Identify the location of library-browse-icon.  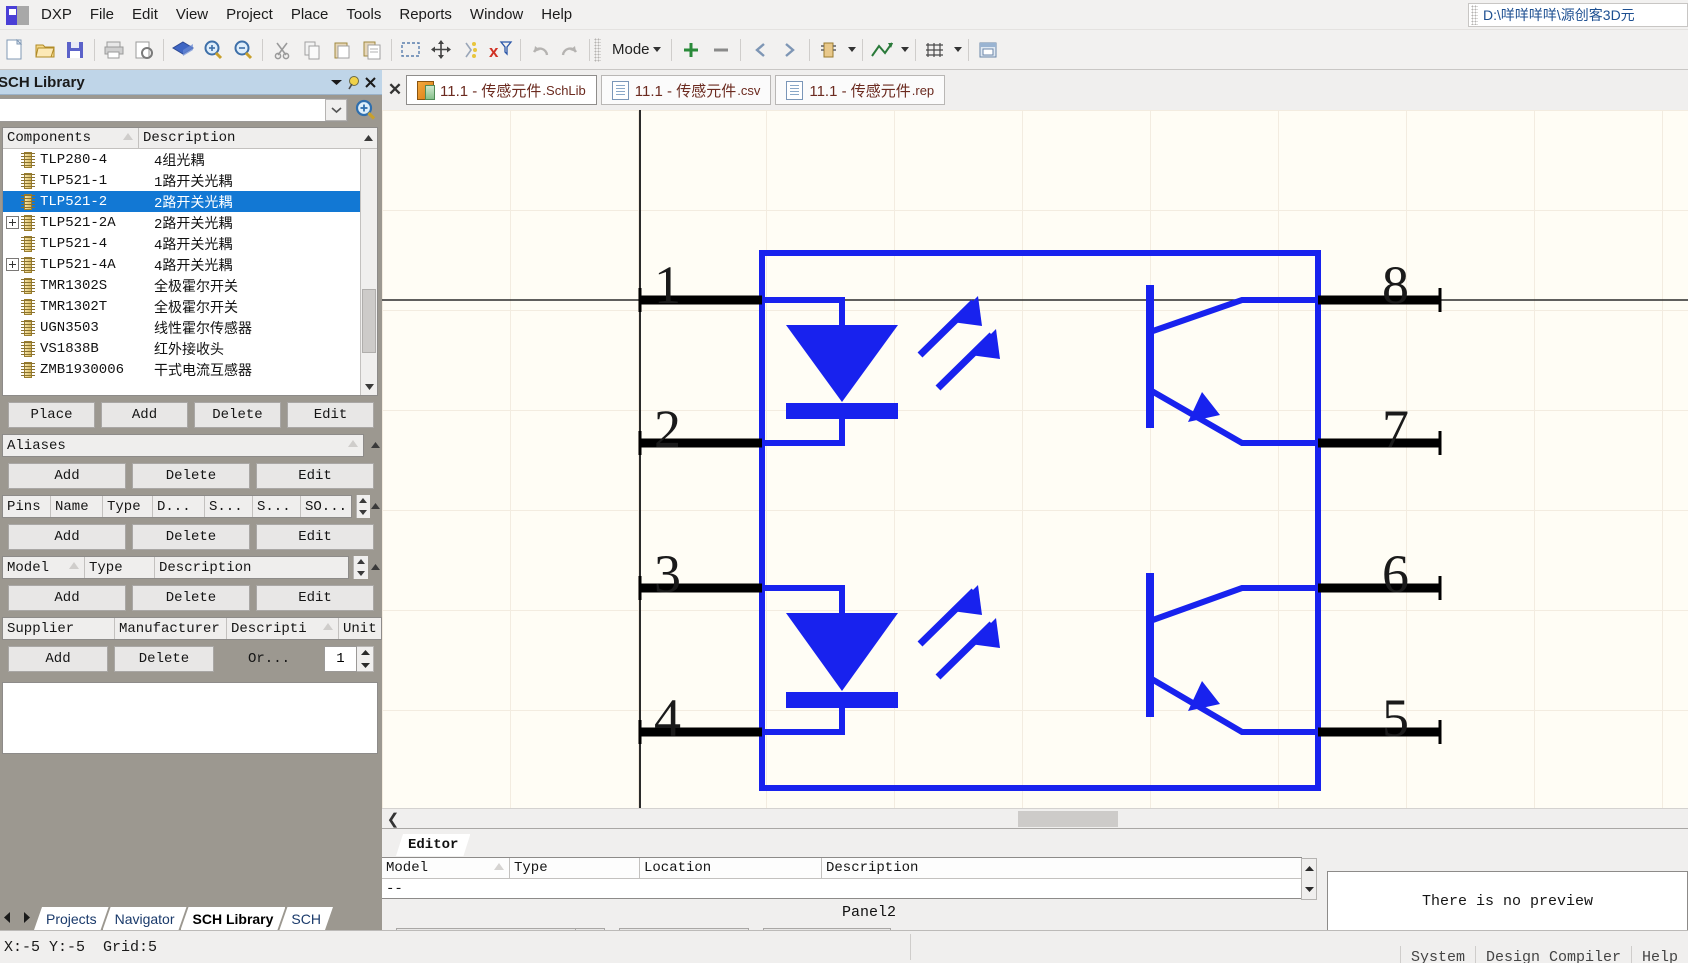
(988, 50).